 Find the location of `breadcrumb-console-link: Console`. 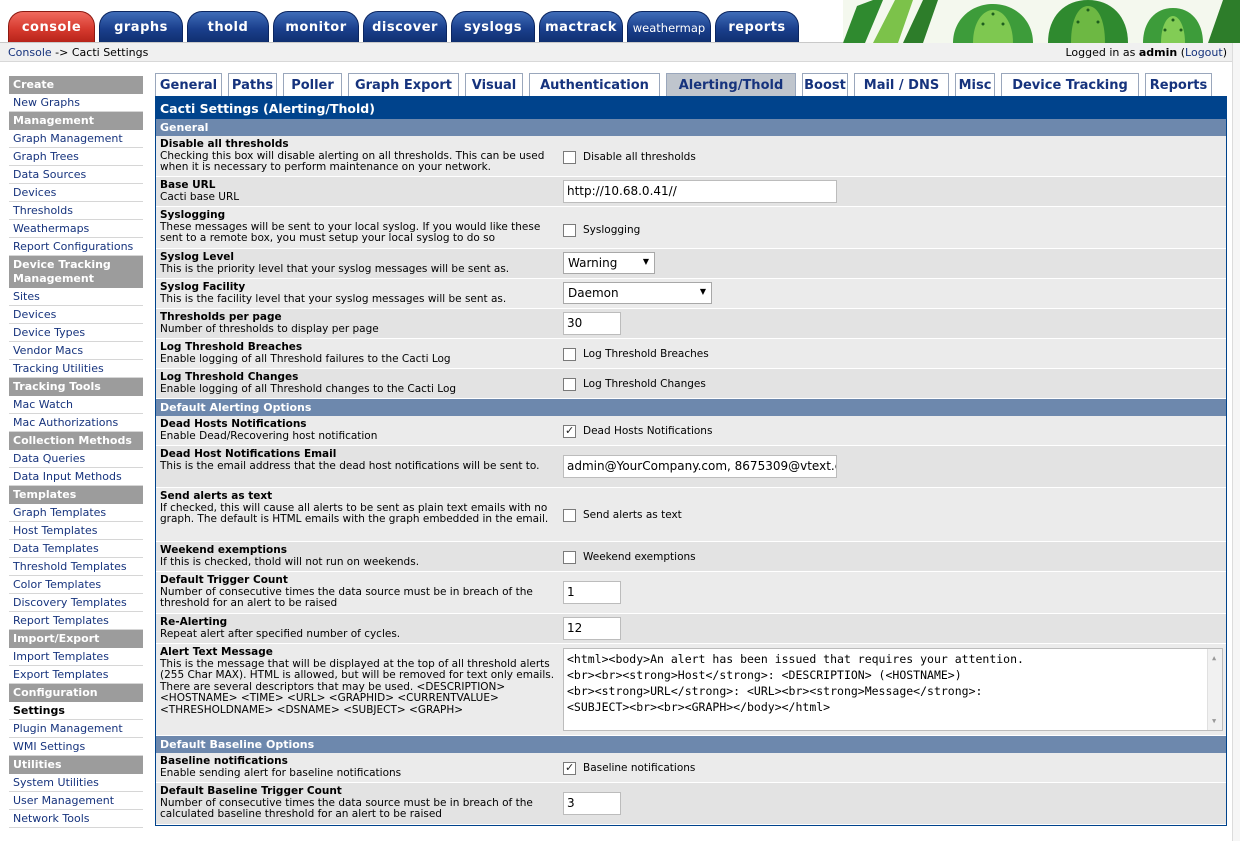

breadcrumb-console-link: Console is located at coordinates (30, 52).